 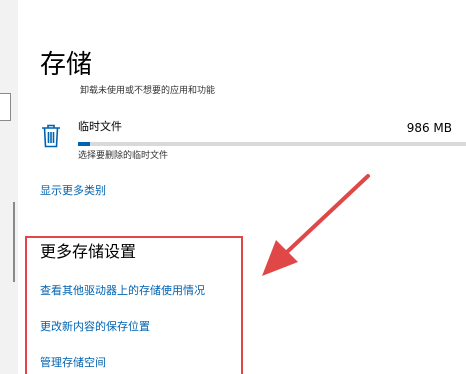 I want to click on show-more-categories-link: 显示更多类别, so click(x=73, y=191).